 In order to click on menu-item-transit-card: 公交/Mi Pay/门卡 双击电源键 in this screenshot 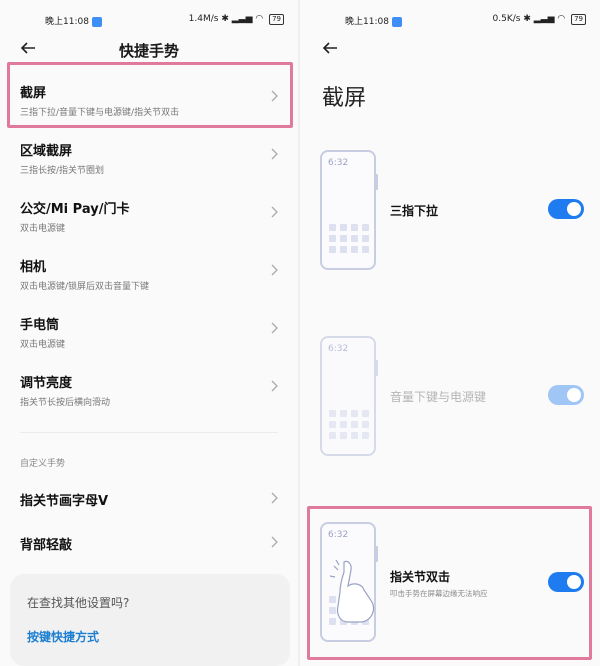, I will do `click(151, 216)`.